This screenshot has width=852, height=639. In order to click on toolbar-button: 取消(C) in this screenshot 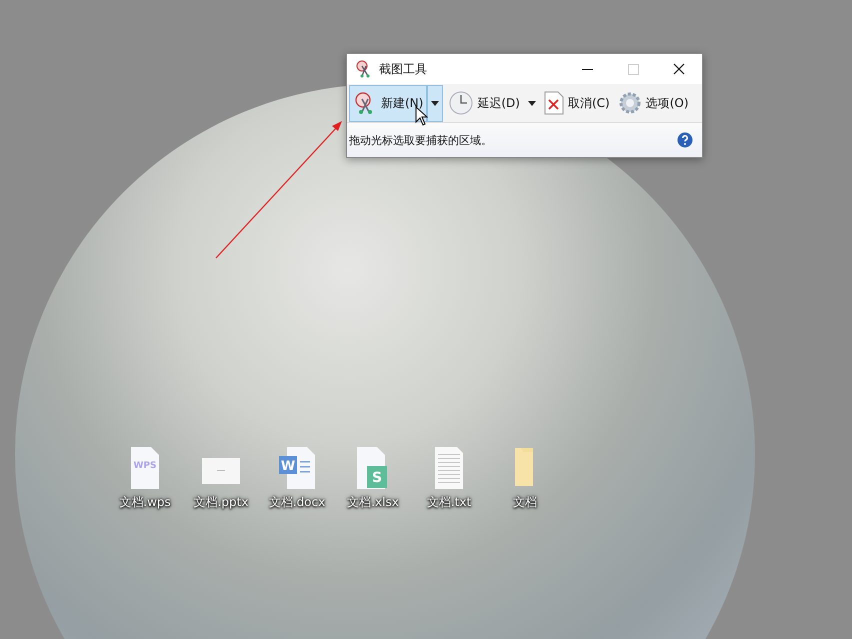, I will do `click(577, 103)`.